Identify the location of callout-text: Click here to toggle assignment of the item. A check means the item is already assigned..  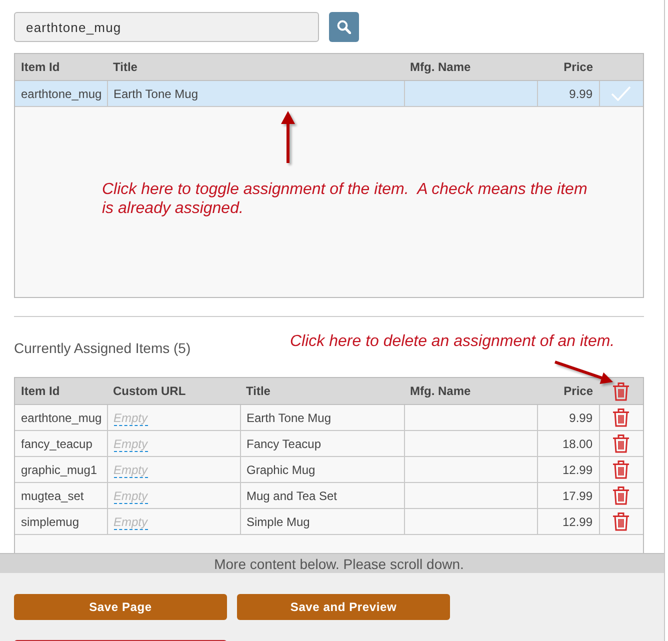
(345, 199).